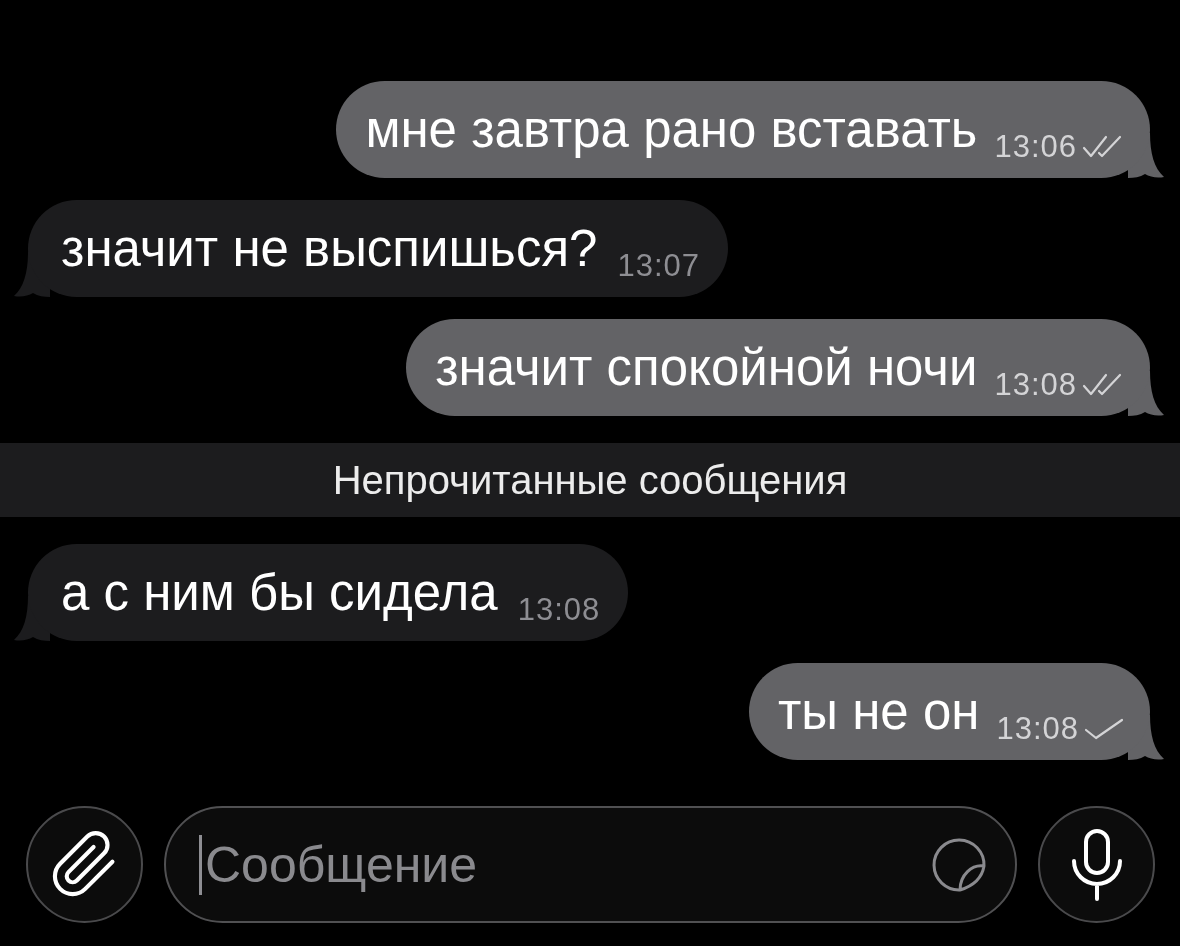 The height and width of the screenshot is (946, 1180). I want to click on message-field: Сообщение, so click(590, 864).